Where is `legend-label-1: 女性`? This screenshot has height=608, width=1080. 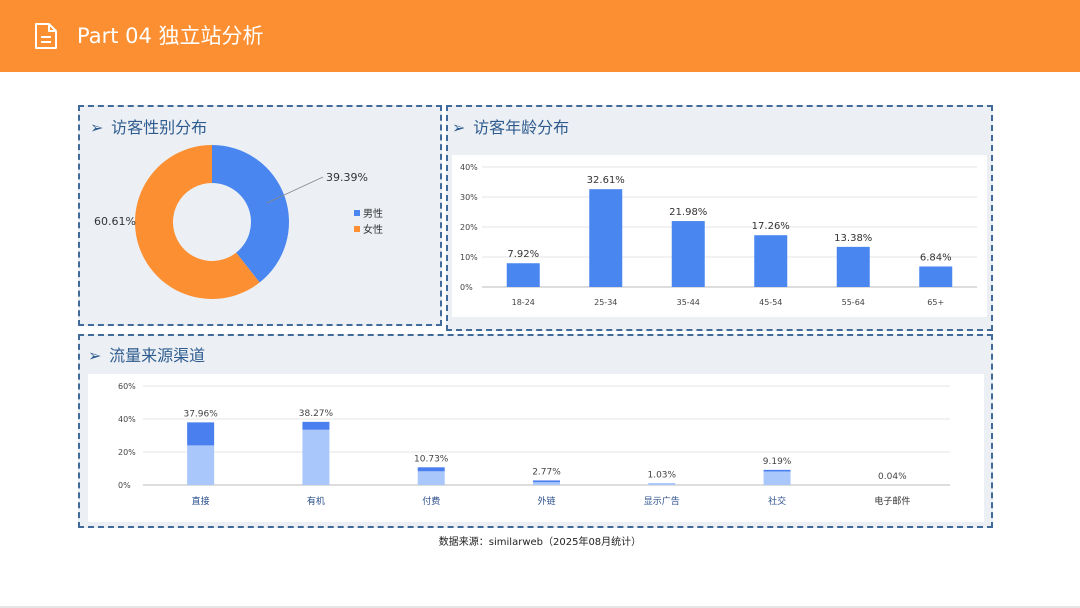
legend-label-1: 女性 is located at coordinates (373, 229).